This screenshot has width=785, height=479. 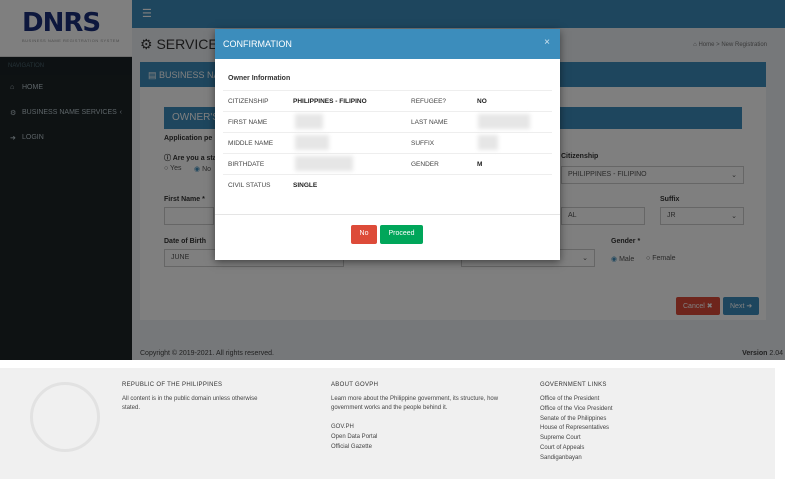 I want to click on last-name-label: LAST NAME, so click(x=429, y=122).